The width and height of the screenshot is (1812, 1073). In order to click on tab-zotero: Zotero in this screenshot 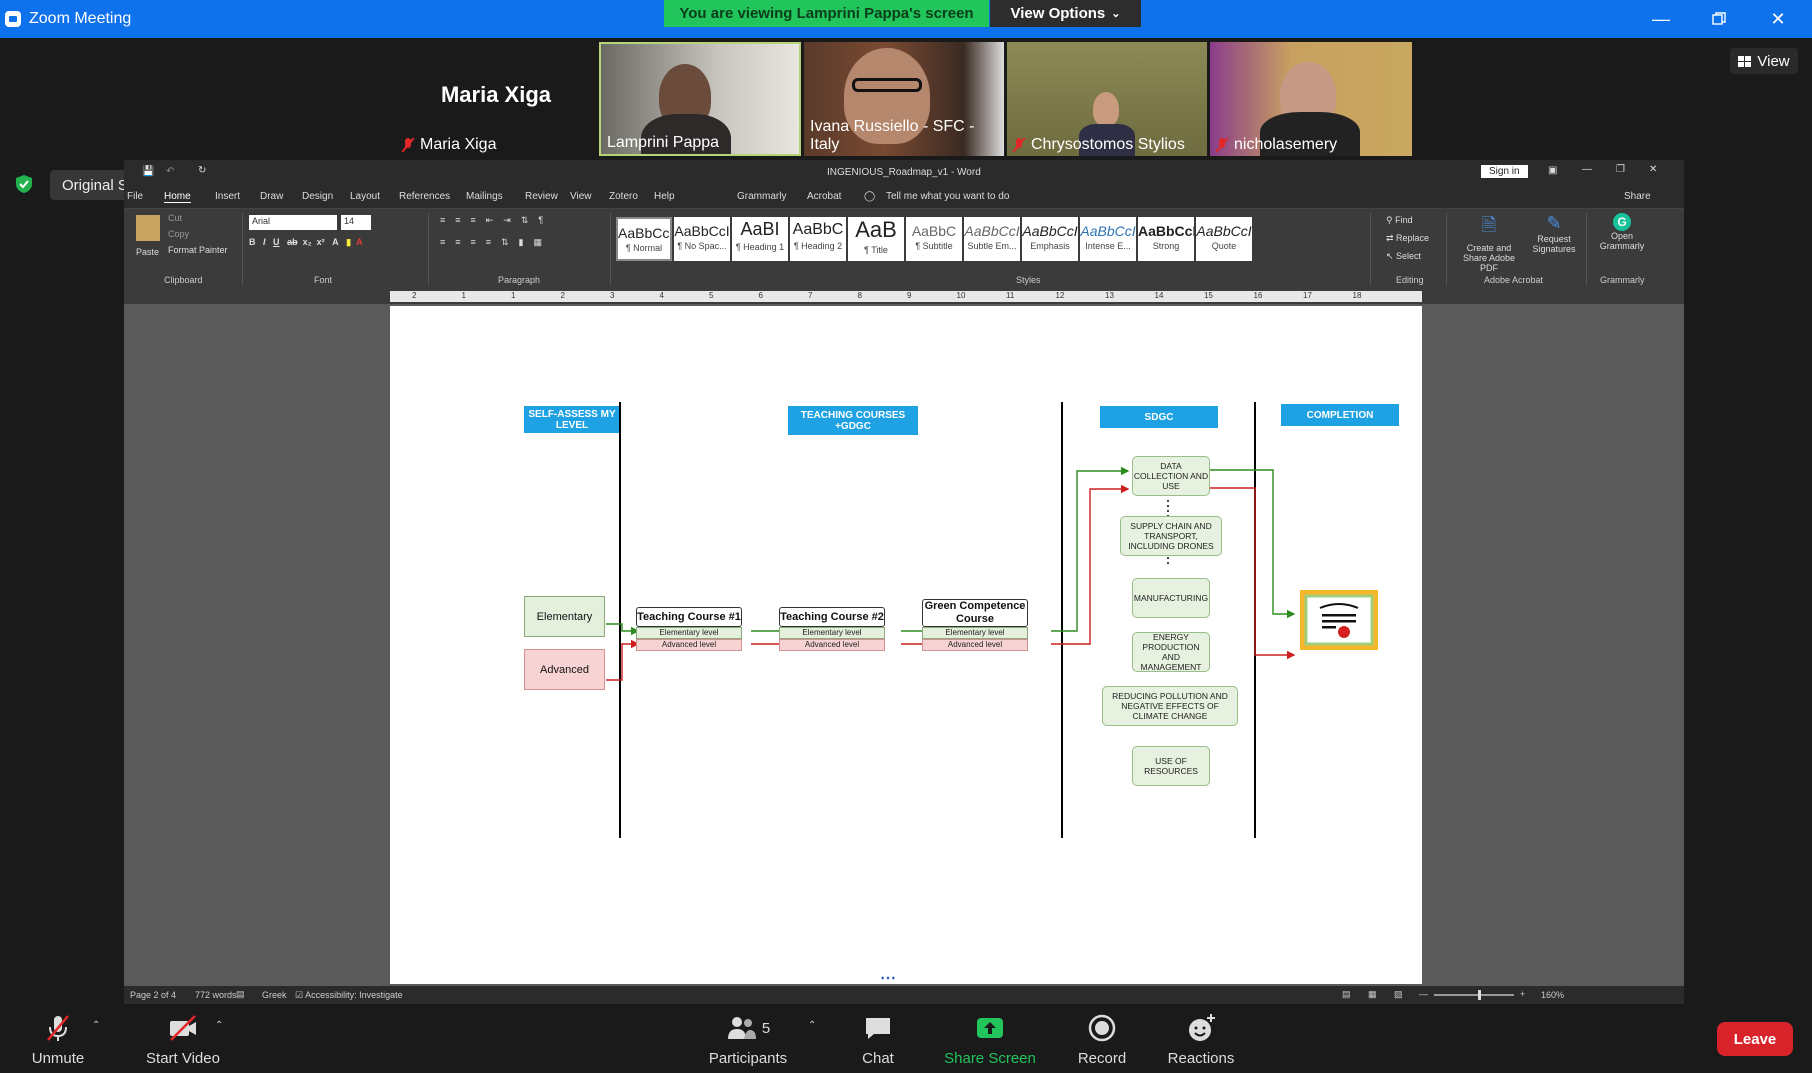, I will do `click(623, 196)`.